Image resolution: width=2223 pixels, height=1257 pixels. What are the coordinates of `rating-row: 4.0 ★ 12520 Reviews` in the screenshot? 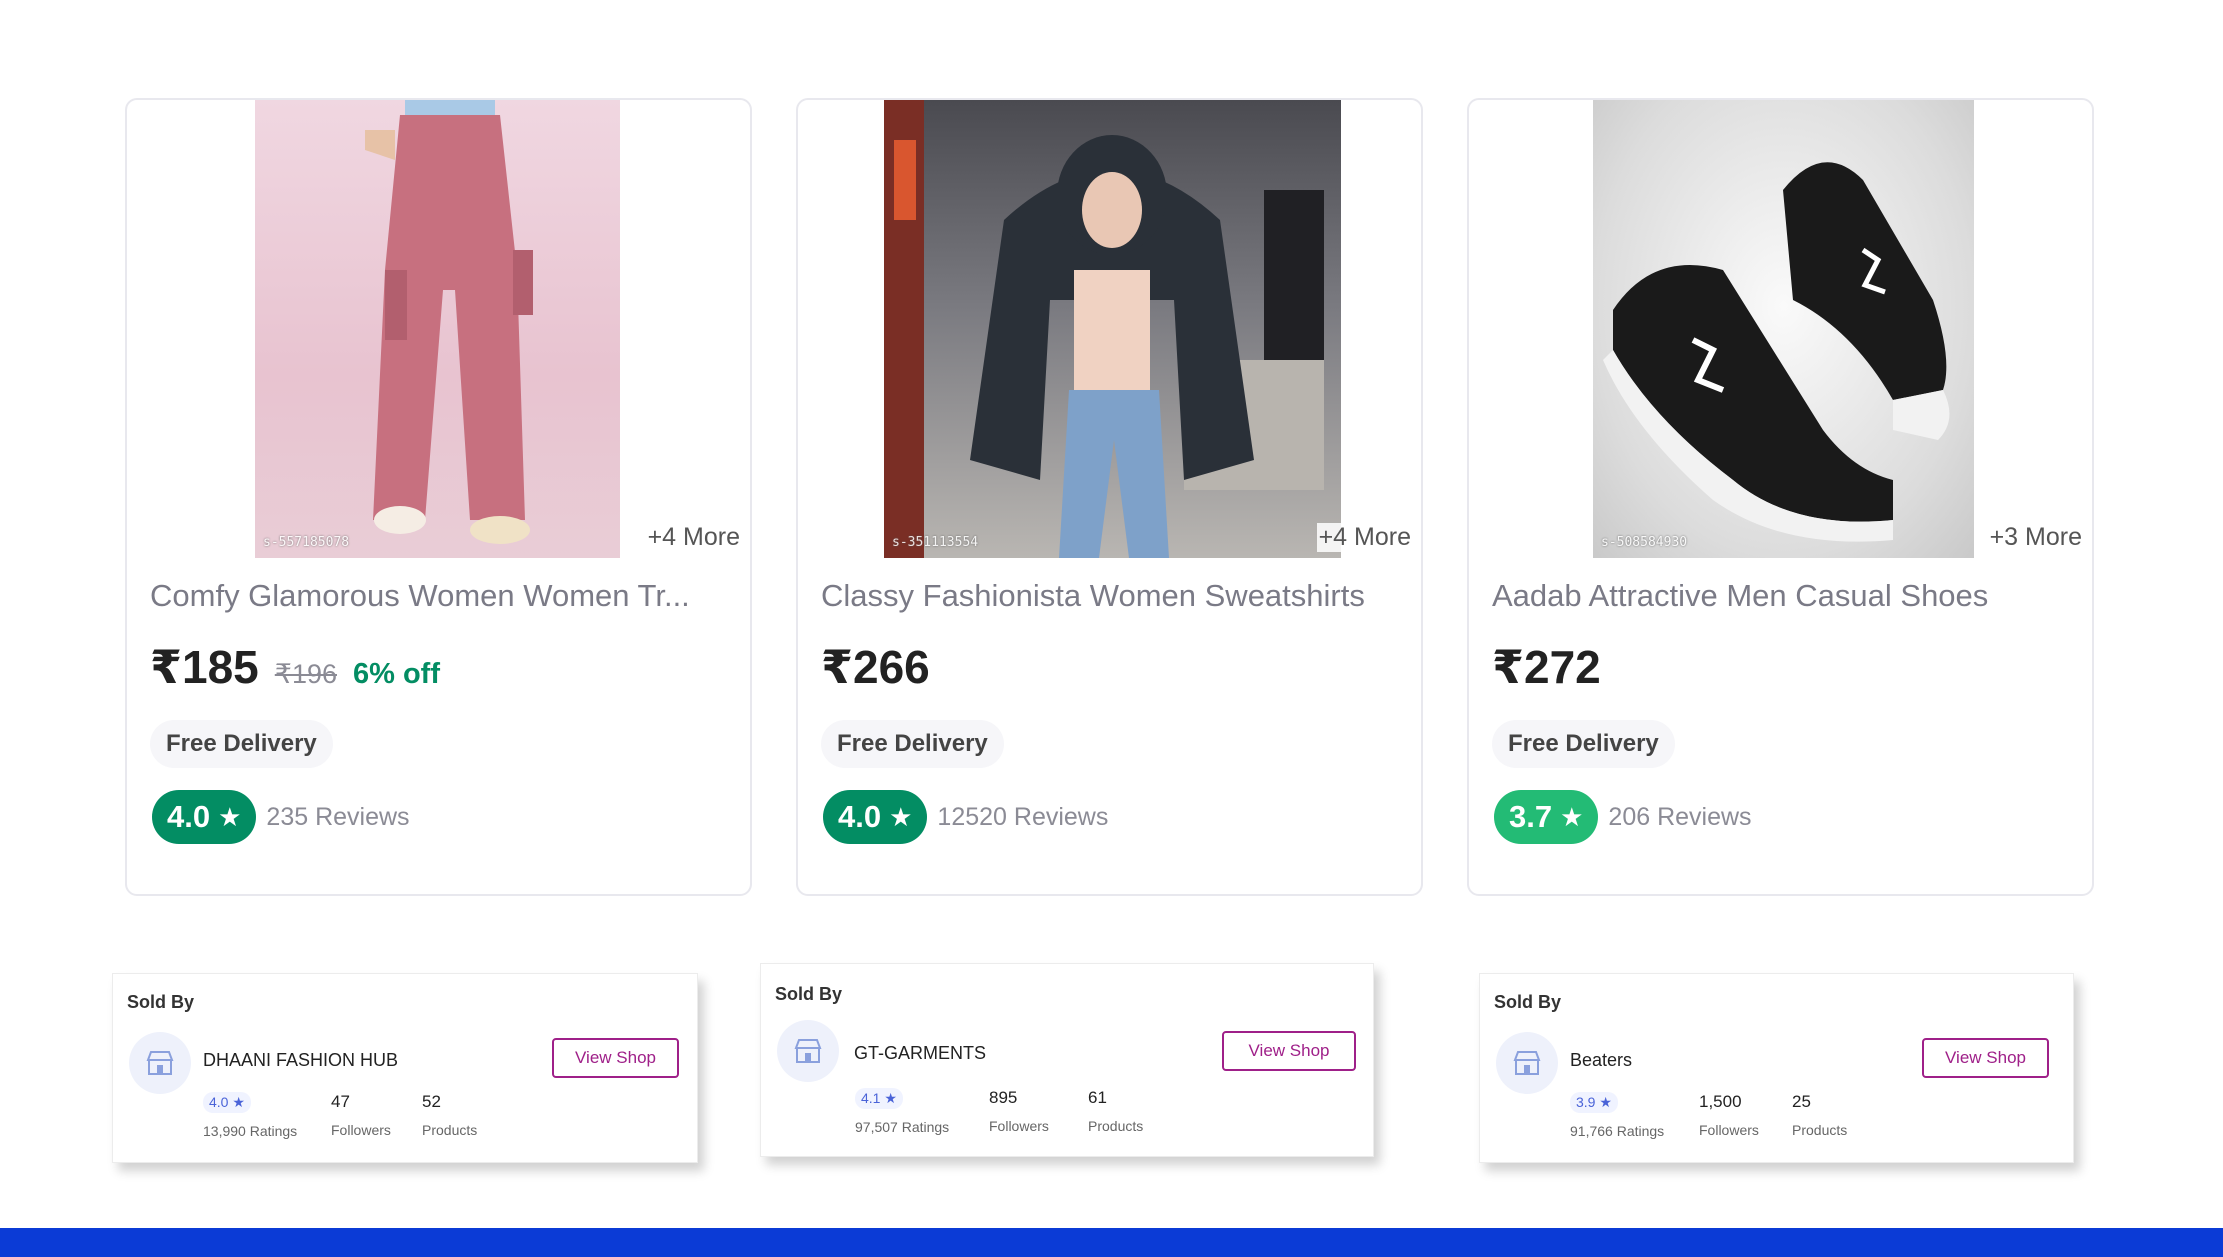 It's located at (965, 817).